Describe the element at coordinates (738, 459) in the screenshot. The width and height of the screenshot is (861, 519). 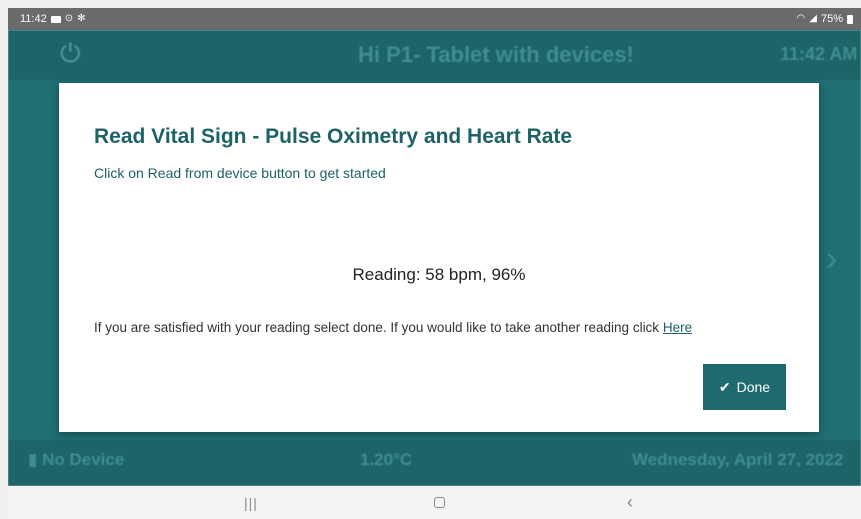
I see `date-readout: Wednesday, April 27, 2022` at that location.